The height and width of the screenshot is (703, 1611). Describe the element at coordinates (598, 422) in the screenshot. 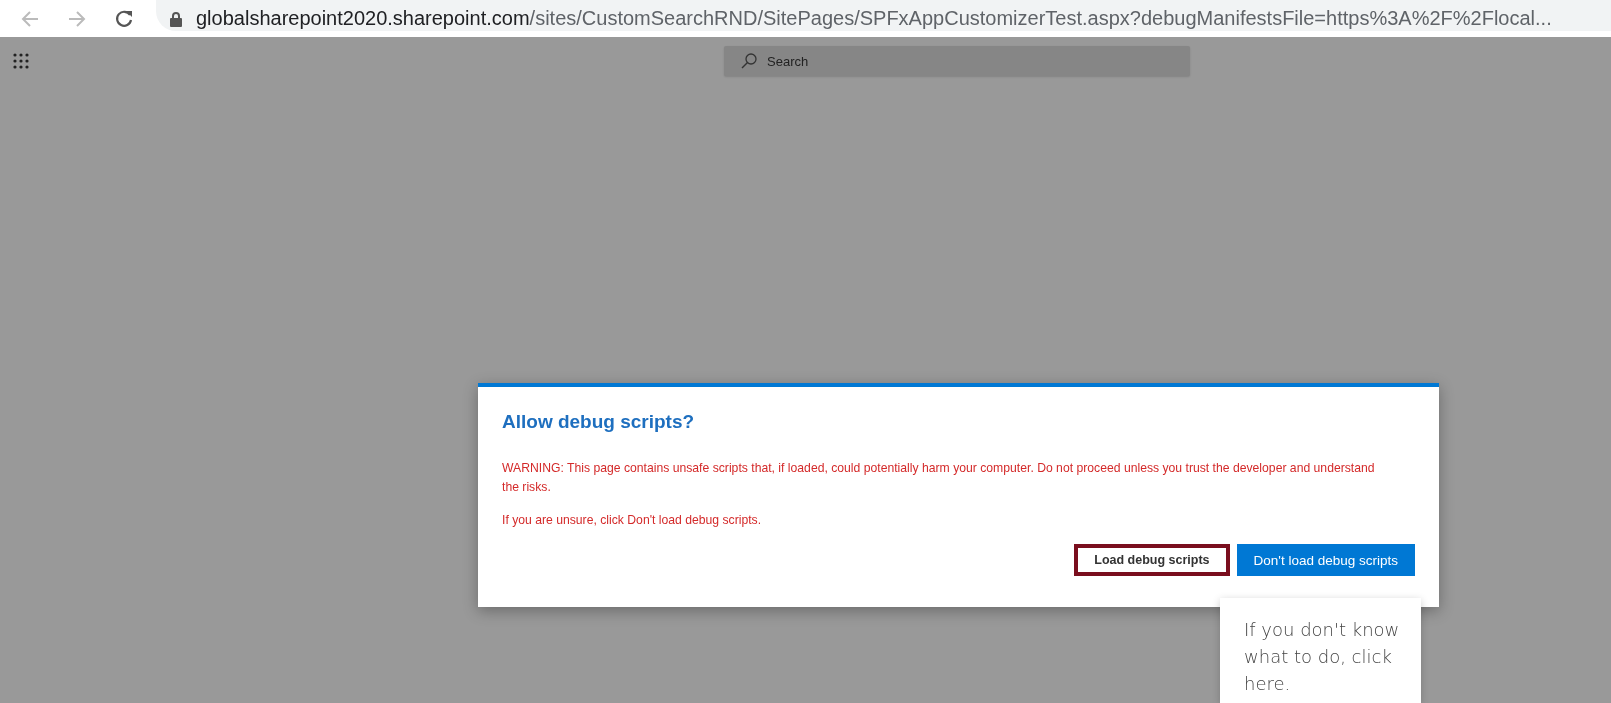

I see `dialog-title: Allow debug scripts?` at that location.